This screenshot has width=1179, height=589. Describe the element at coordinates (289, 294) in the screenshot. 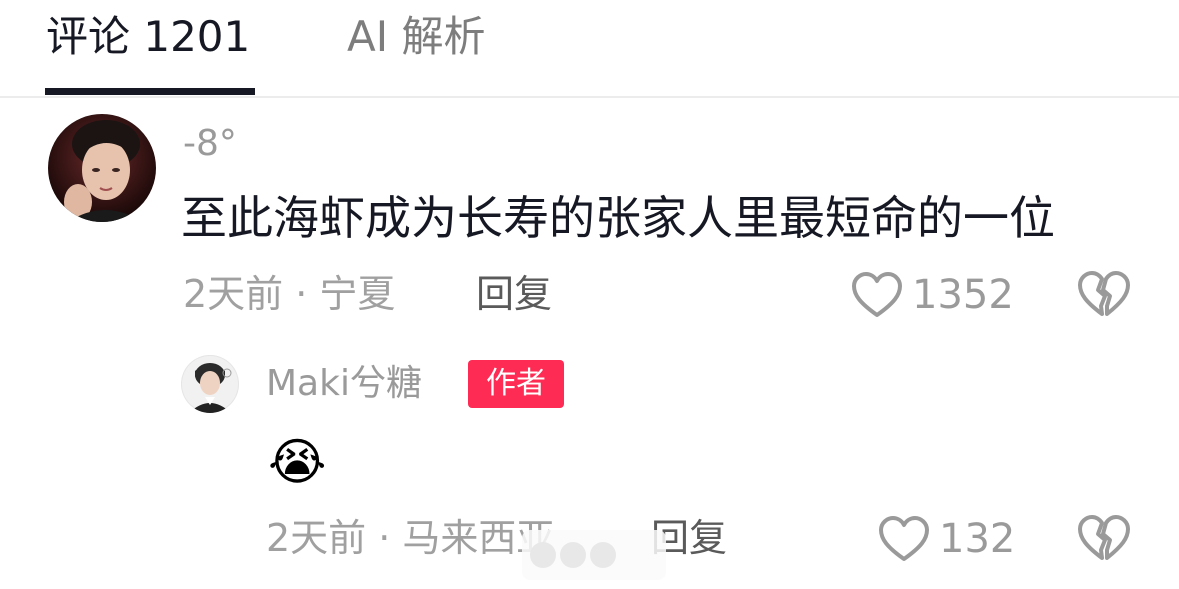

I see `comment-meta: 2天前 · 宁夏` at that location.